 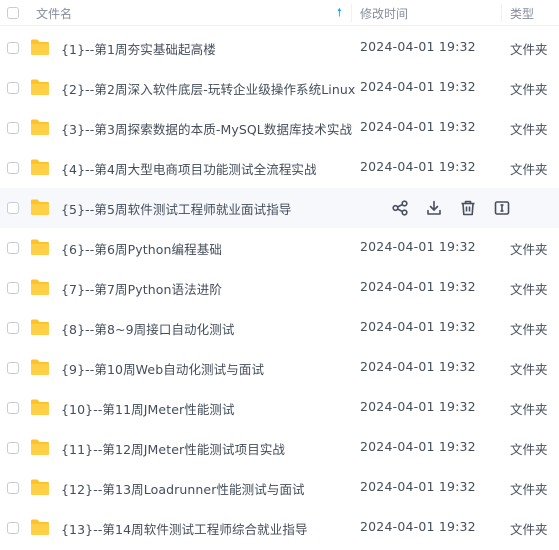 I want to click on folder-name: {9}--第10周Web自动化测试与面试, so click(x=162, y=368).